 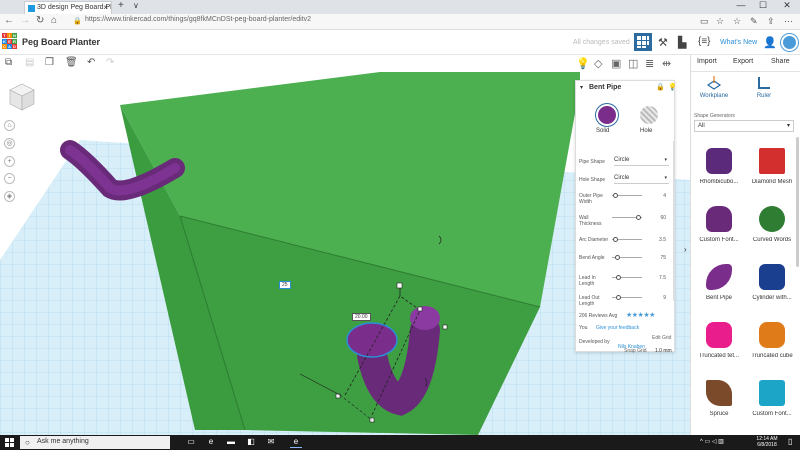 I want to click on windows-start-icon, so click(x=9, y=442).